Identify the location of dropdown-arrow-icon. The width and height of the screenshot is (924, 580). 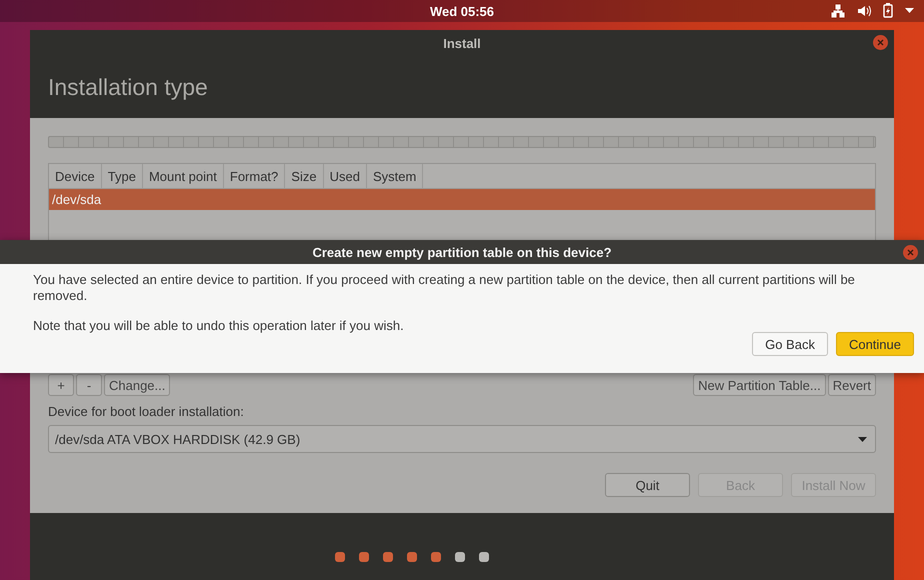
(862, 439).